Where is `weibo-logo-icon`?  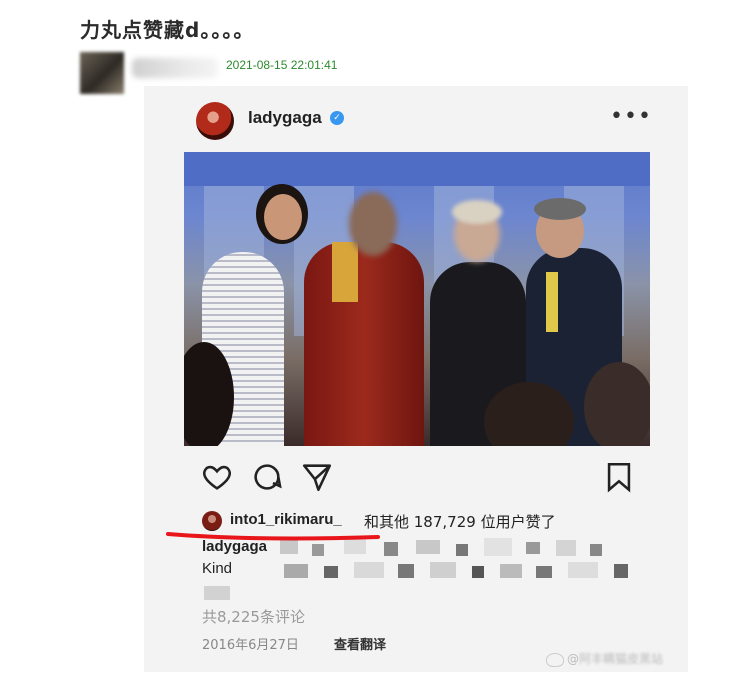 weibo-logo-icon is located at coordinates (555, 659).